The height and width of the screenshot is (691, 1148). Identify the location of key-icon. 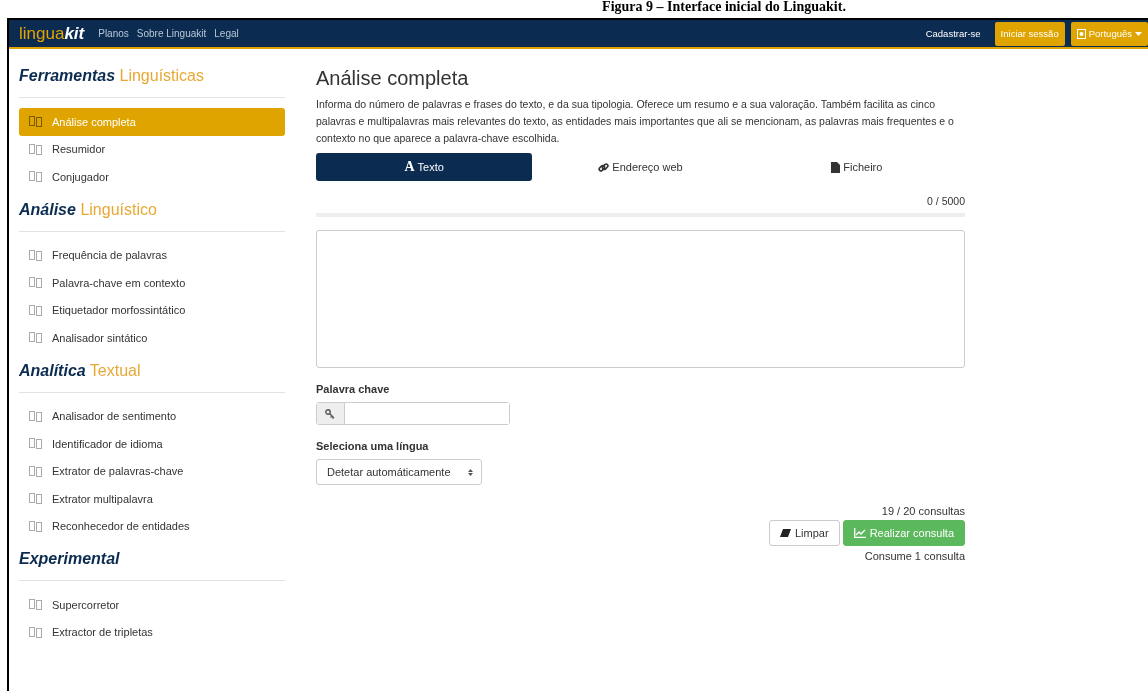
(330, 413).